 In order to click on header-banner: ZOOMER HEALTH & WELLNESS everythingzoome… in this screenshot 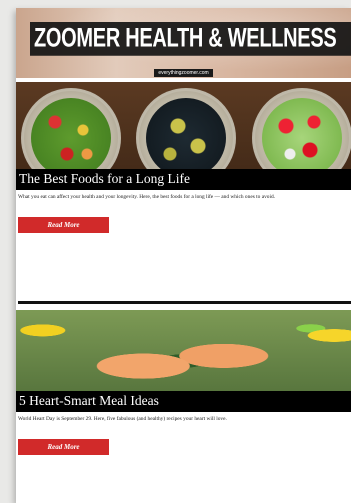, I will do `click(183, 43)`.